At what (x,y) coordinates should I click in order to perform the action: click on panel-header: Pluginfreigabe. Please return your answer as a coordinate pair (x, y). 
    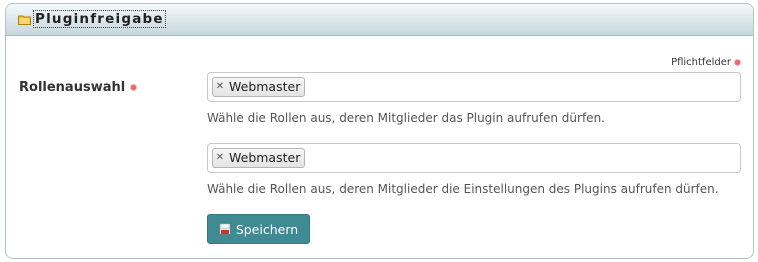
    Looking at the image, I should click on (379, 20).